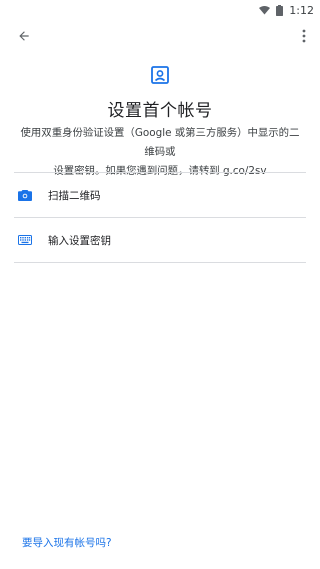 The width and height of the screenshot is (320, 569). I want to click on keyboard-icon, so click(25, 240).